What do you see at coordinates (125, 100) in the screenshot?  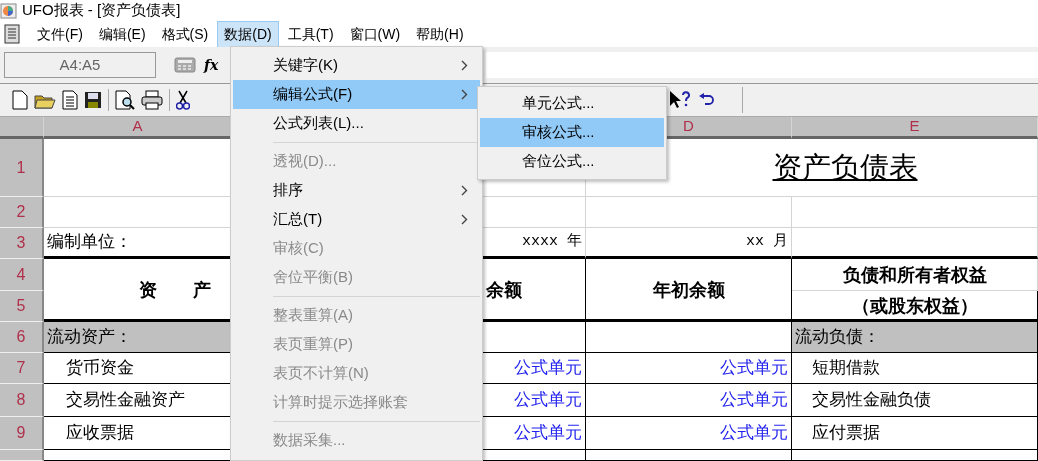 I see `print-preview-icon` at bounding box center [125, 100].